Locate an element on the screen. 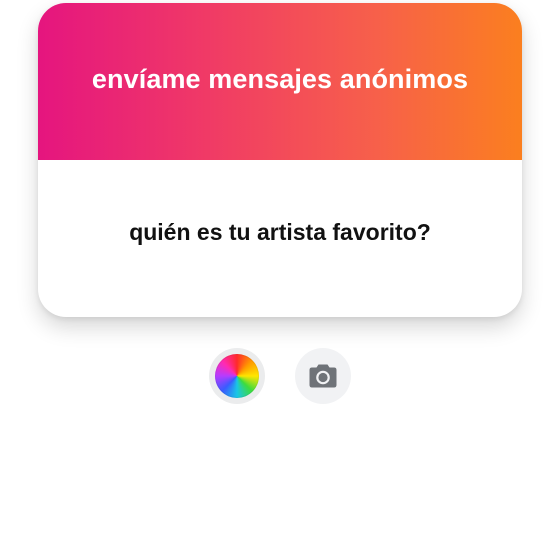  color-picker-button is located at coordinates (237, 376).